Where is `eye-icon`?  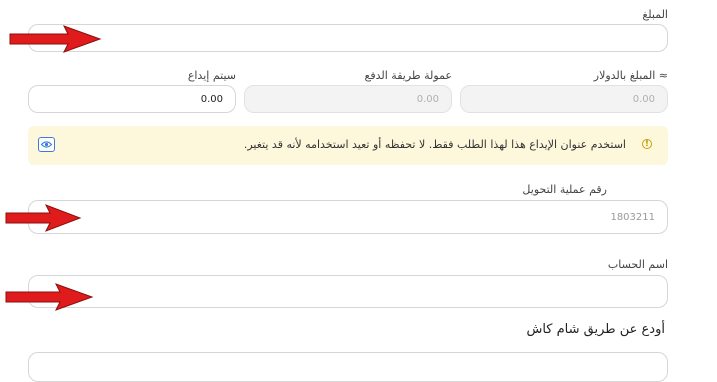 eye-icon is located at coordinates (46, 144).